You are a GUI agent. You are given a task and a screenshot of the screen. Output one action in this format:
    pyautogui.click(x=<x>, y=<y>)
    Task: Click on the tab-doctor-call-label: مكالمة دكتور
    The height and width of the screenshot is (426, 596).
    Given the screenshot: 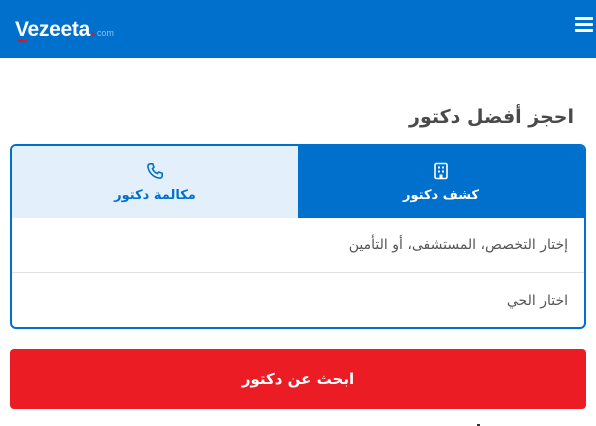 What is the action you would take?
    pyautogui.click(x=155, y=195)
    